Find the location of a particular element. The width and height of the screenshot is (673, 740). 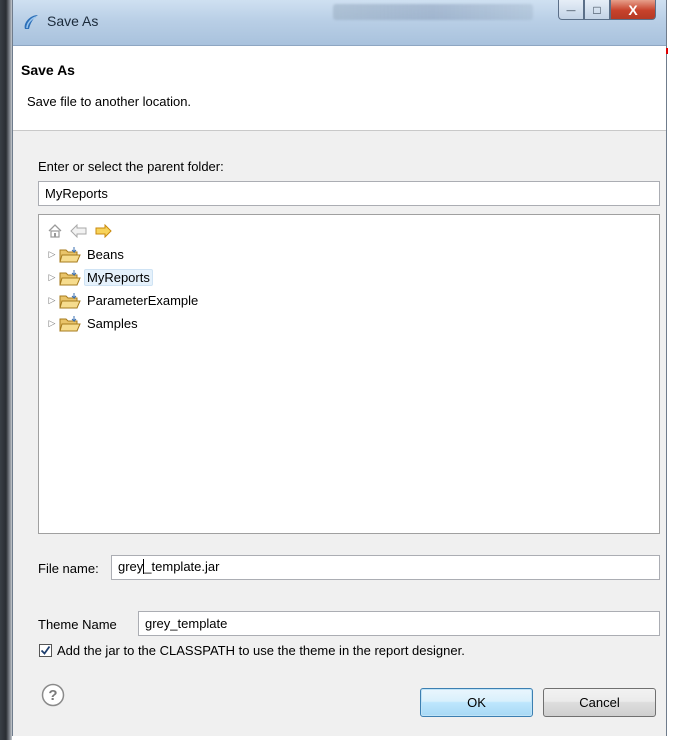

checkmark-icon is located at coordinates (45, 650).